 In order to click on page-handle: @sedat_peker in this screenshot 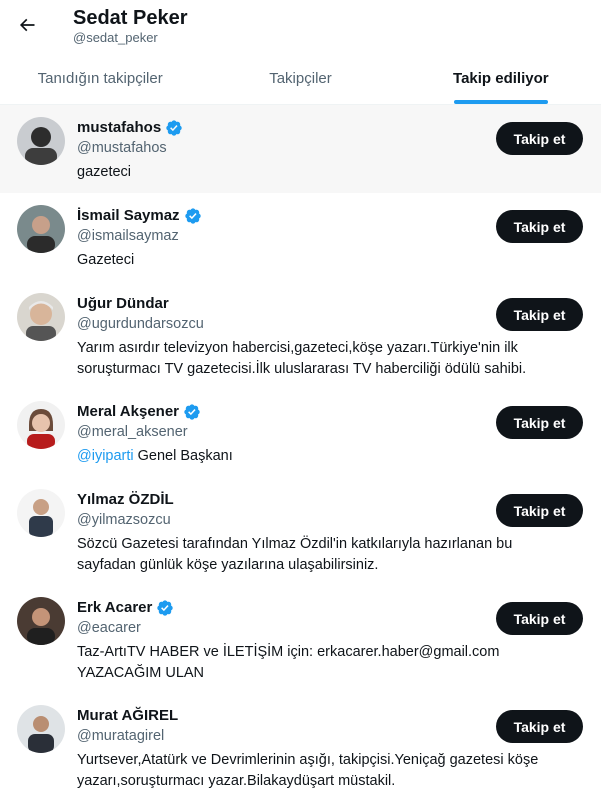, I will do `click(115, 37)`.